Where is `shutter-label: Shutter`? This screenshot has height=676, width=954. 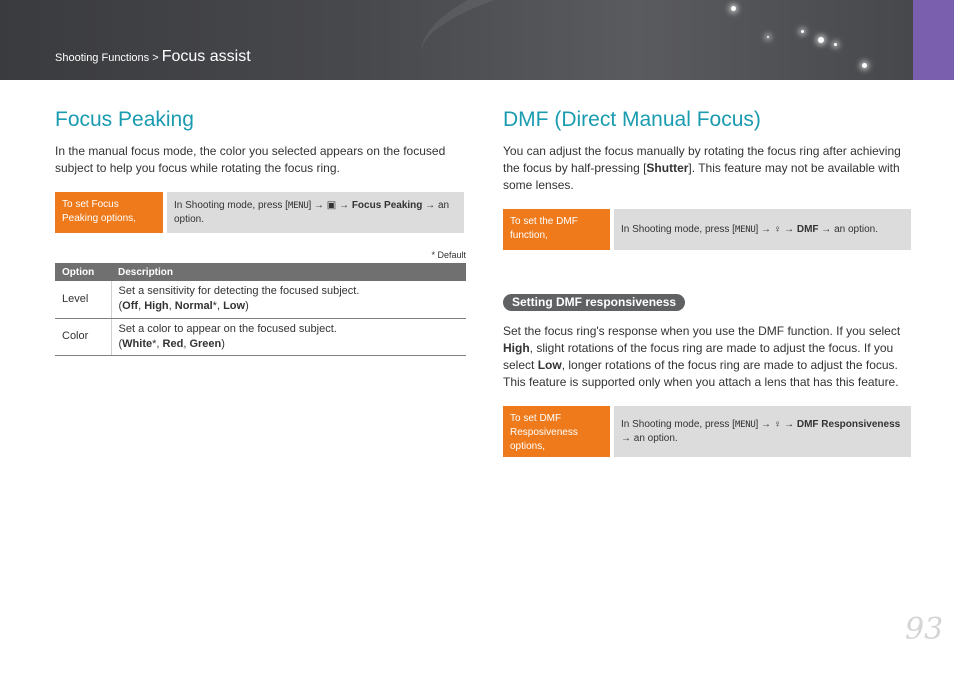 shutter-label: Shutter is located at coordinates (667, 168).